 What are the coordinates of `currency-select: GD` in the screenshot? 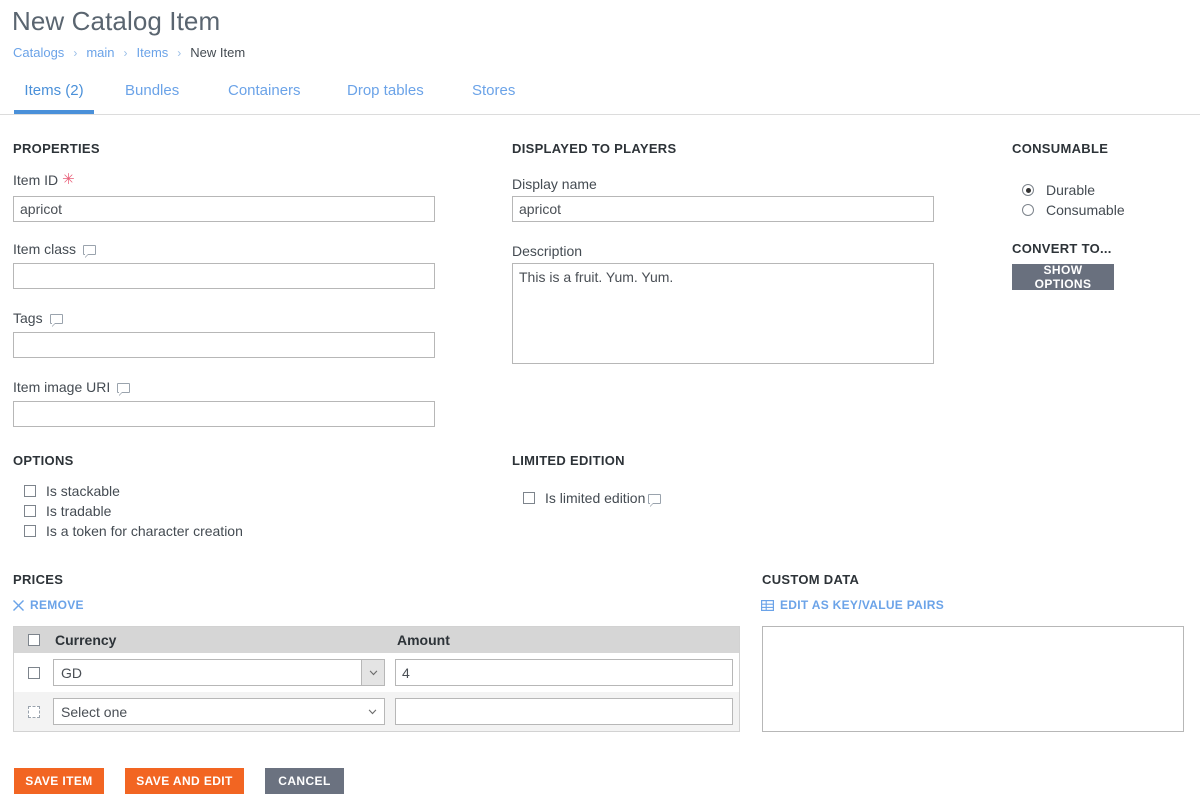 It's located at (219, 672).